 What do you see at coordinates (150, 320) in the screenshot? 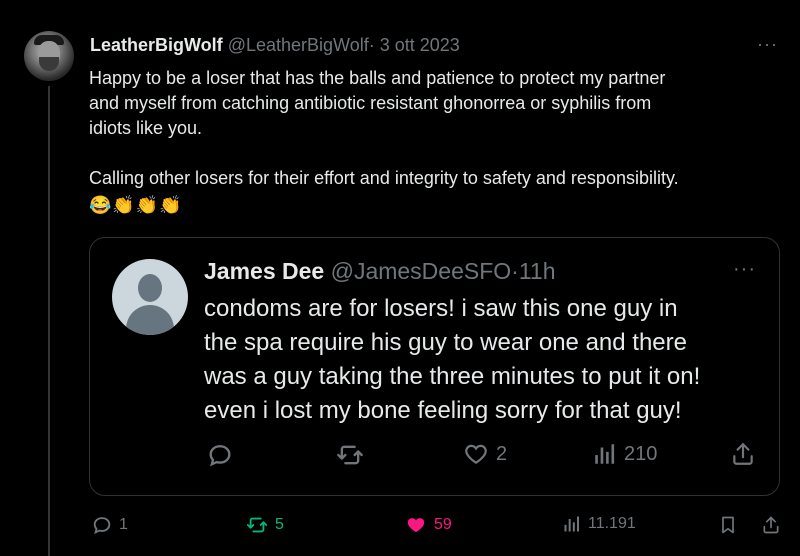
I see `avatar-body-shape` at bounding box center [150, 320].